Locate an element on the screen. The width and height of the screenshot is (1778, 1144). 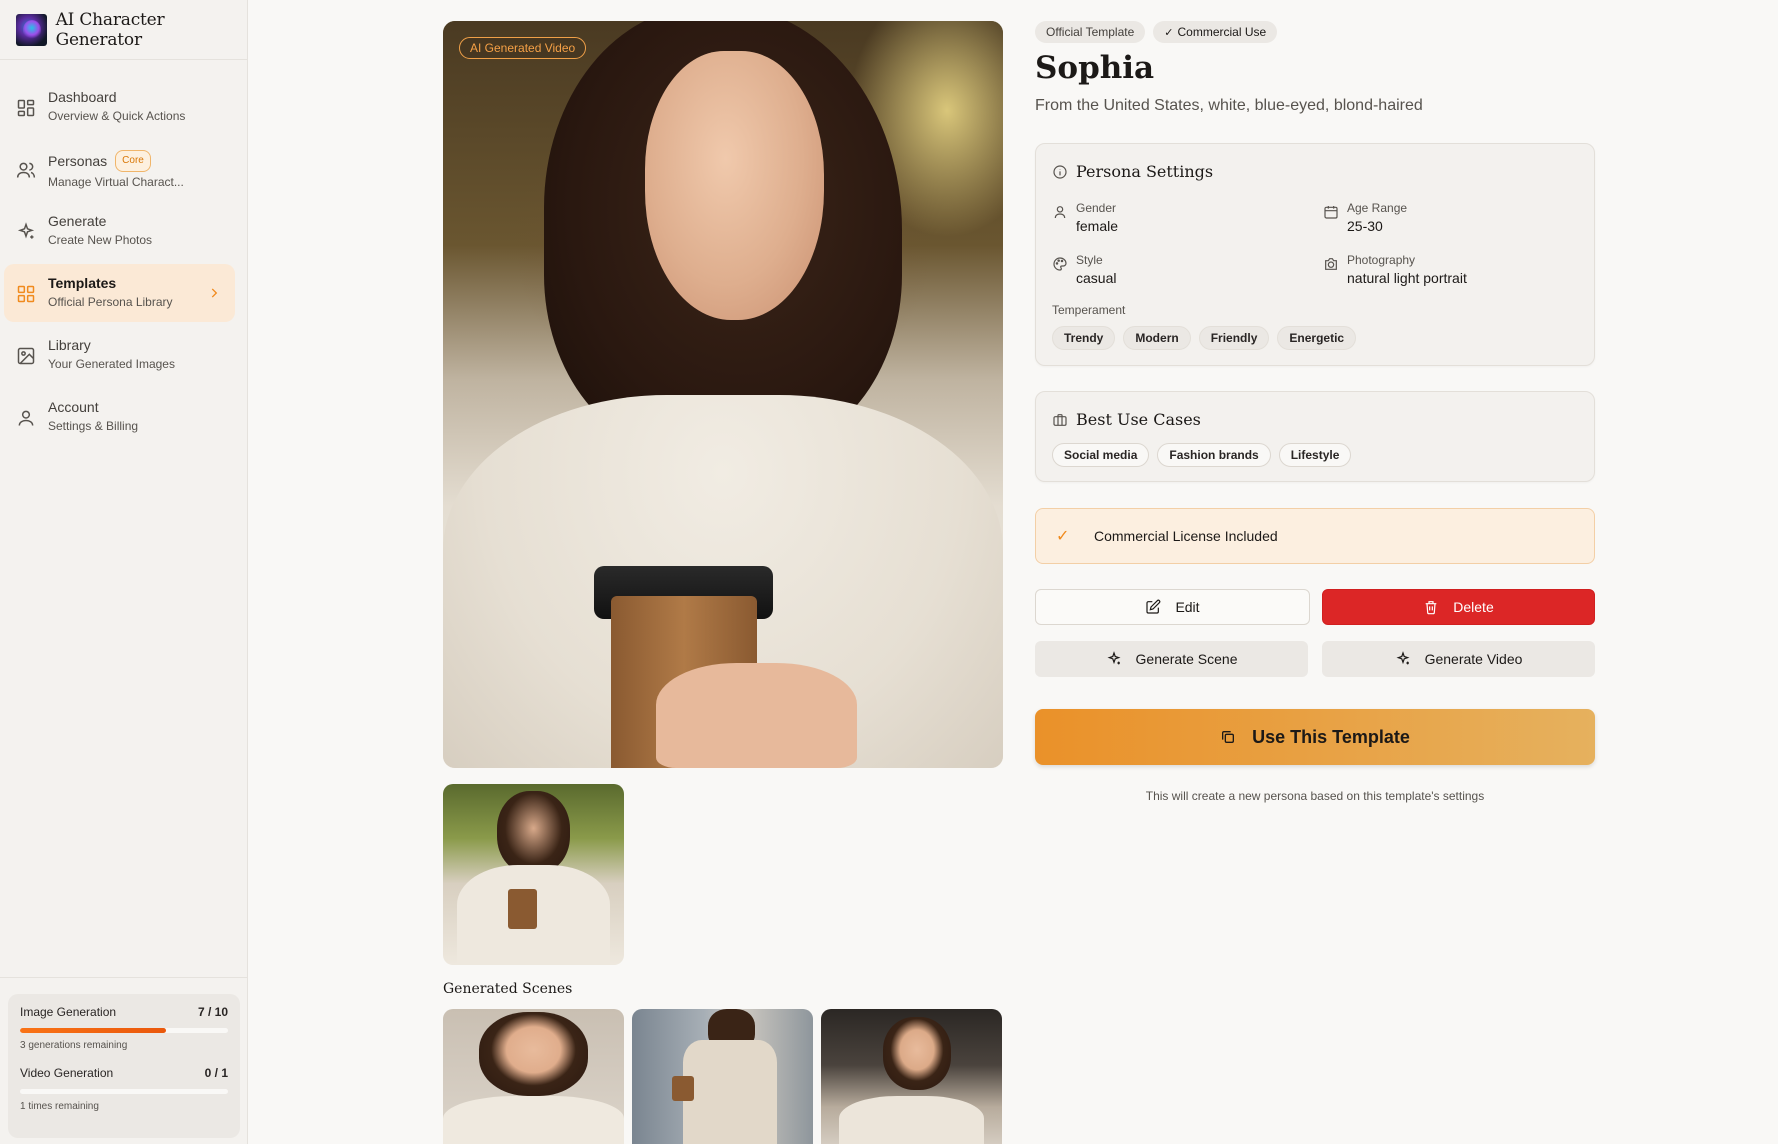
camera-icon is located at coordinates (1331, 264).